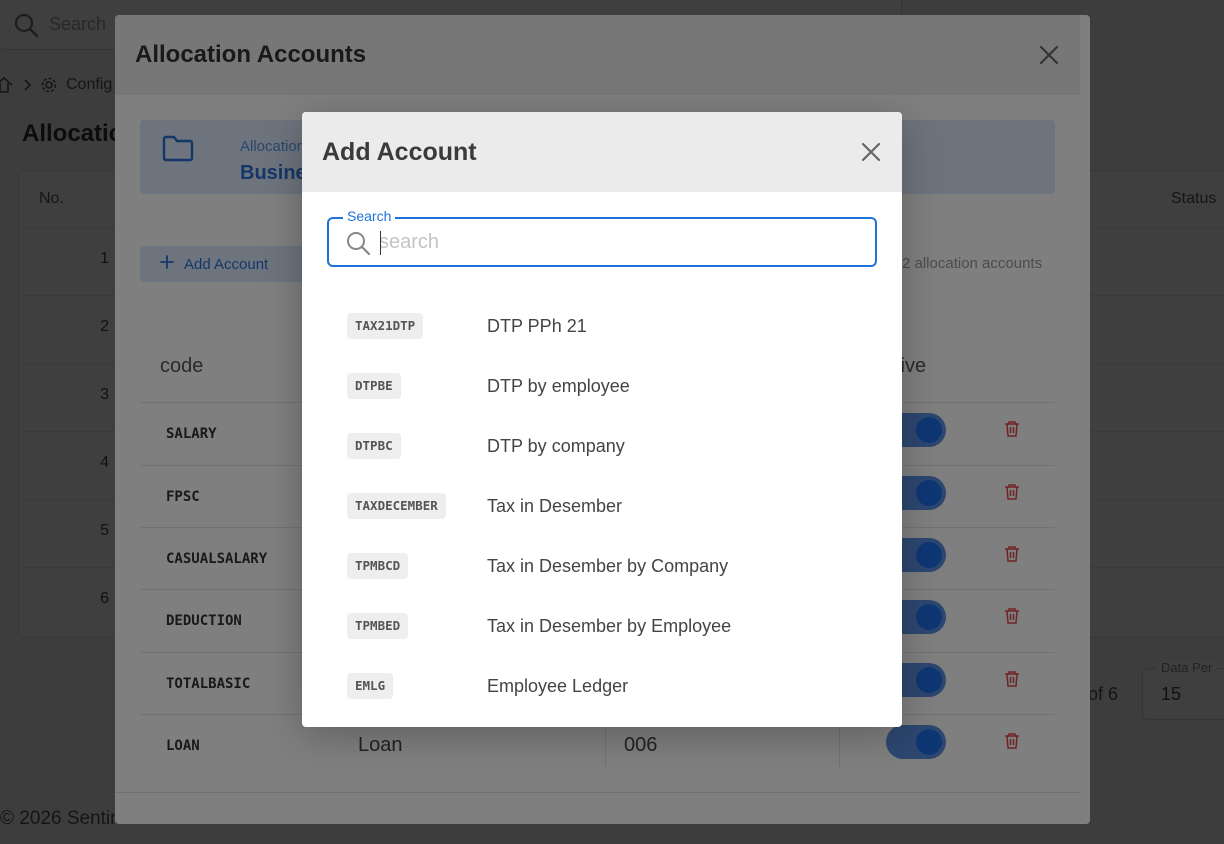 The width and height of the screenshot is (1224, 844). I want to click on account-code-chip: DTPBC, so click(374, 446).